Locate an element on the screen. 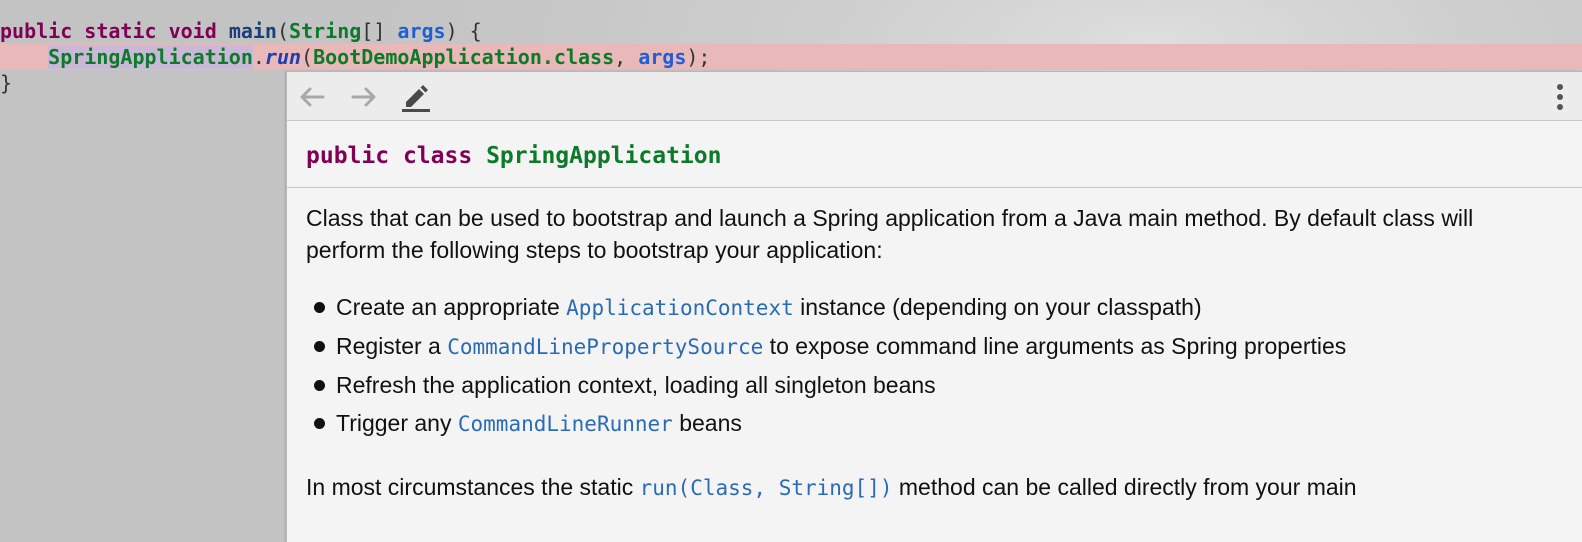 The width and height of the screenshot is (1582, 542). list-item-text: instance (depending on your classpath) is located at coordinates (997, 307).